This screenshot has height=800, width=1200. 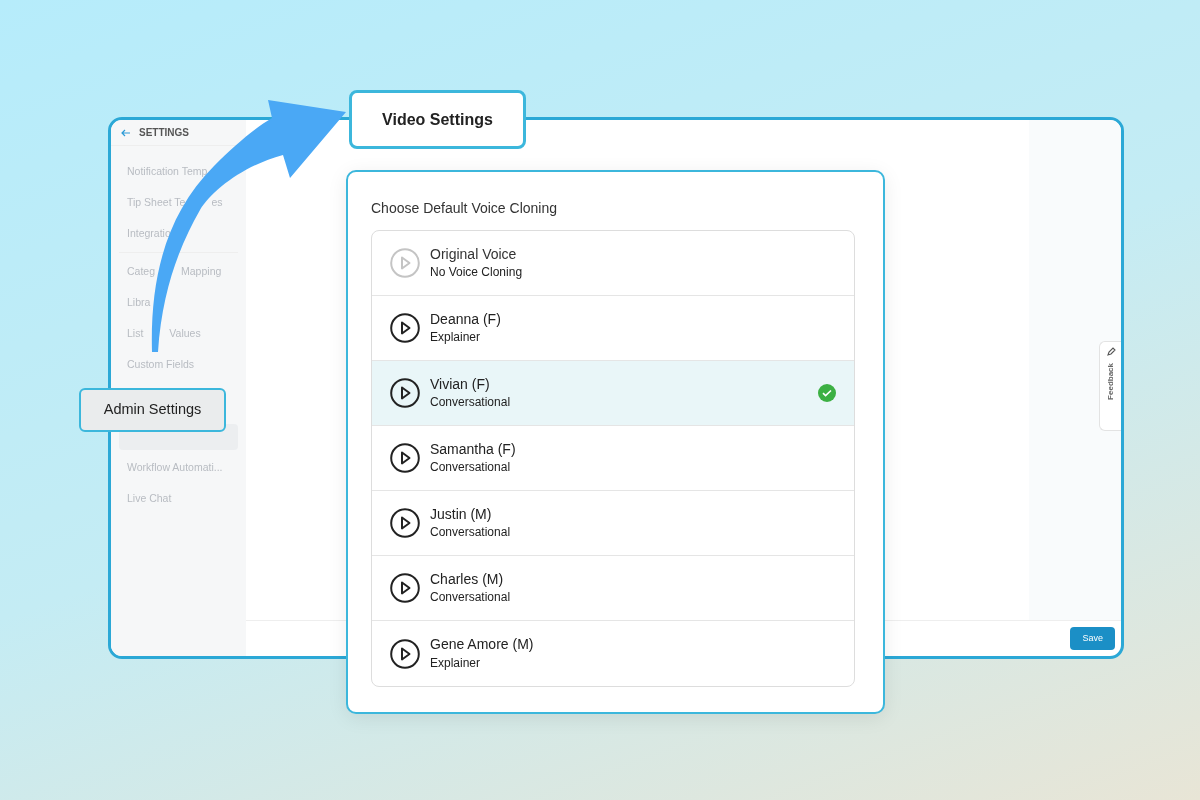 I want to click on voice-name: Charles (M), so click(x=467, y=579).